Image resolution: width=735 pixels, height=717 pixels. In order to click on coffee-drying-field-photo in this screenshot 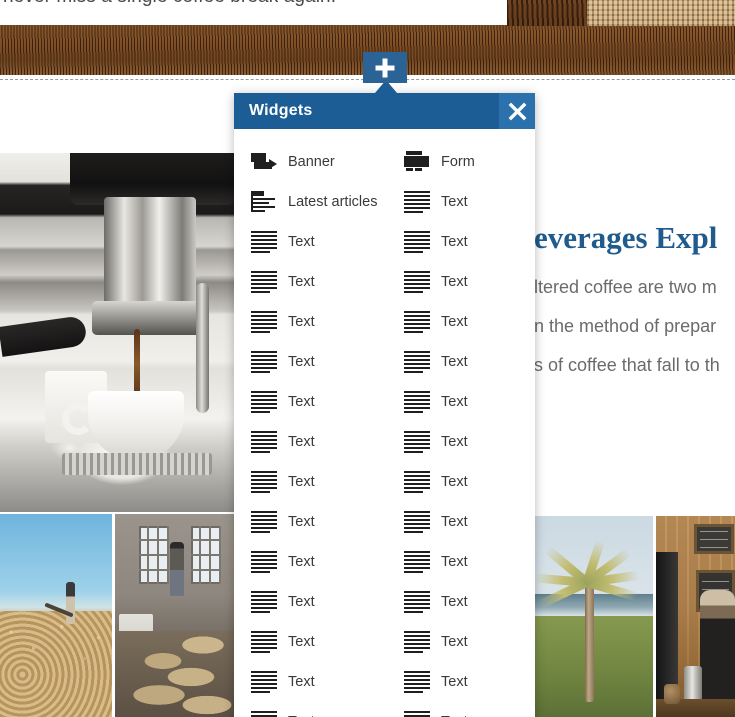, I will do `click(56, 615)`.